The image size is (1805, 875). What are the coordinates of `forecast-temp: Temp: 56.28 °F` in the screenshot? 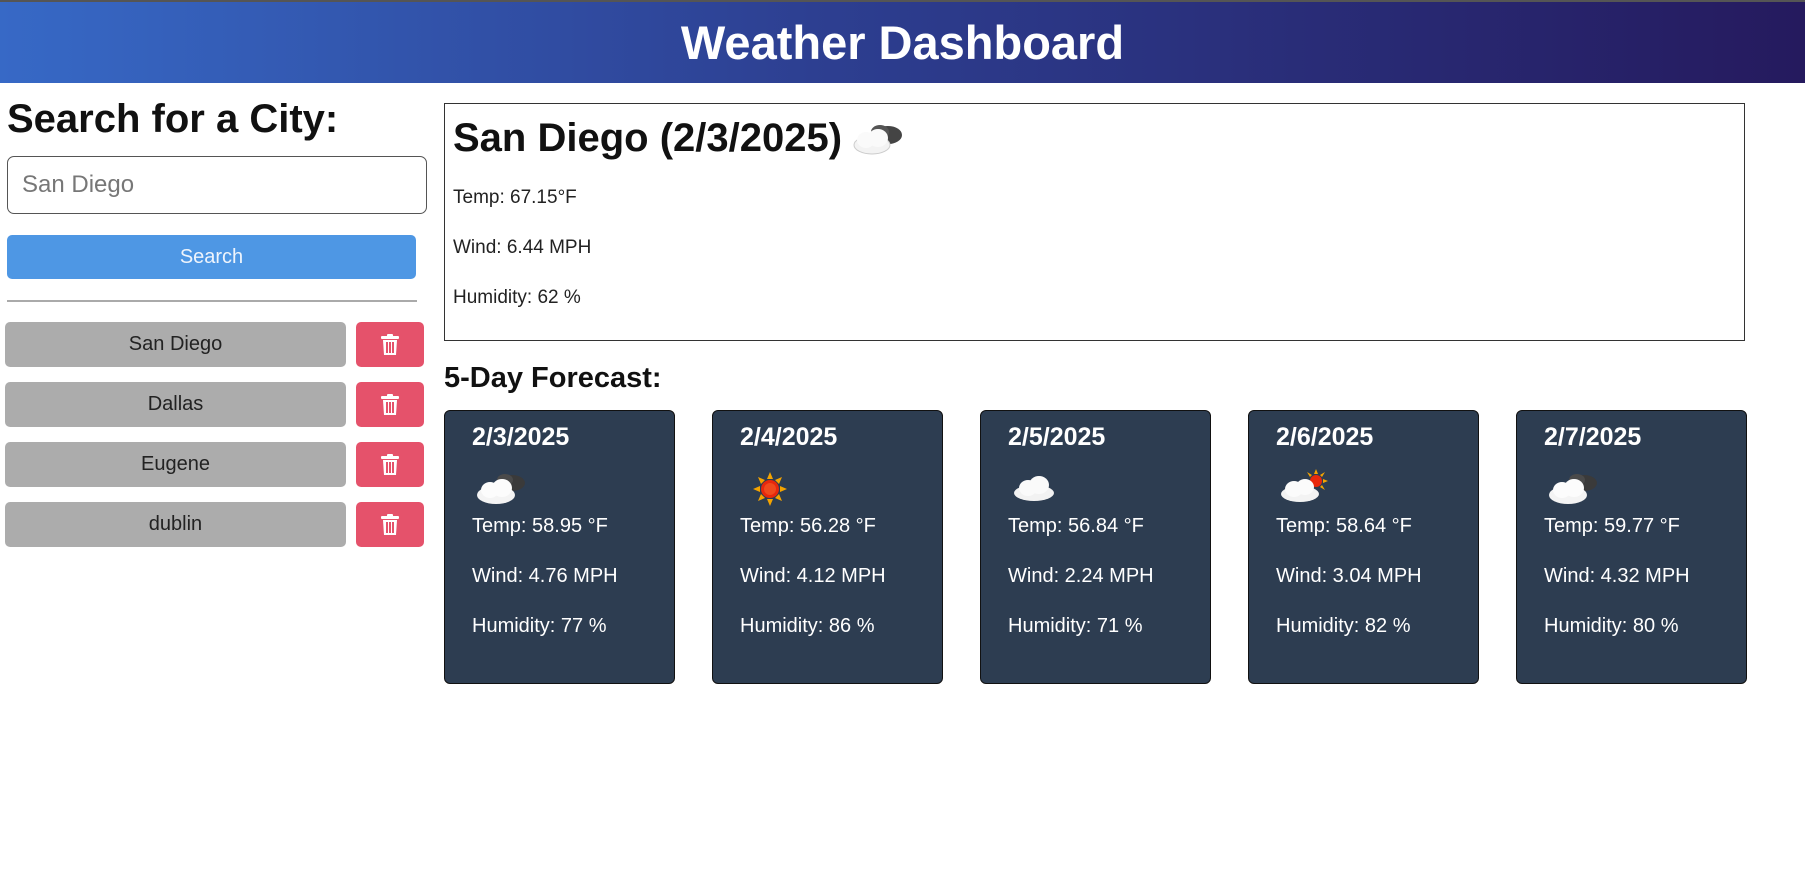 It's located at (808, 526).